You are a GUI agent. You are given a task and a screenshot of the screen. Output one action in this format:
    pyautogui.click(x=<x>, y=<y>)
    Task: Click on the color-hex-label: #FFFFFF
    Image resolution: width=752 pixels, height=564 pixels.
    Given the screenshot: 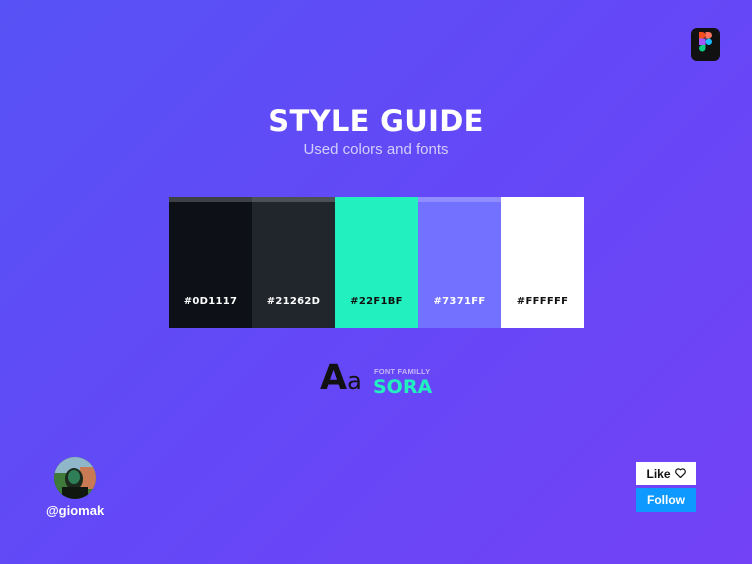 What is the action you would take?
    pyautogui.click(x=542, y=301)
    